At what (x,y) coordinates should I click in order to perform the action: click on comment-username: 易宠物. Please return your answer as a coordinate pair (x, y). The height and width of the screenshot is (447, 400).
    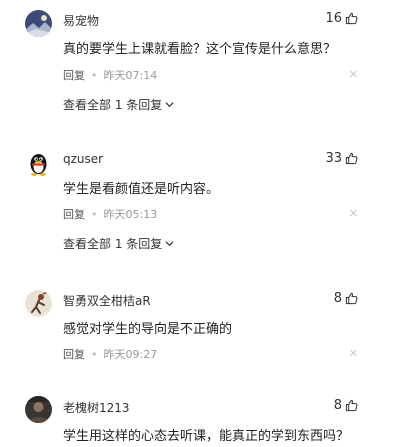
    Looking at the image, I should click on (81, 20).